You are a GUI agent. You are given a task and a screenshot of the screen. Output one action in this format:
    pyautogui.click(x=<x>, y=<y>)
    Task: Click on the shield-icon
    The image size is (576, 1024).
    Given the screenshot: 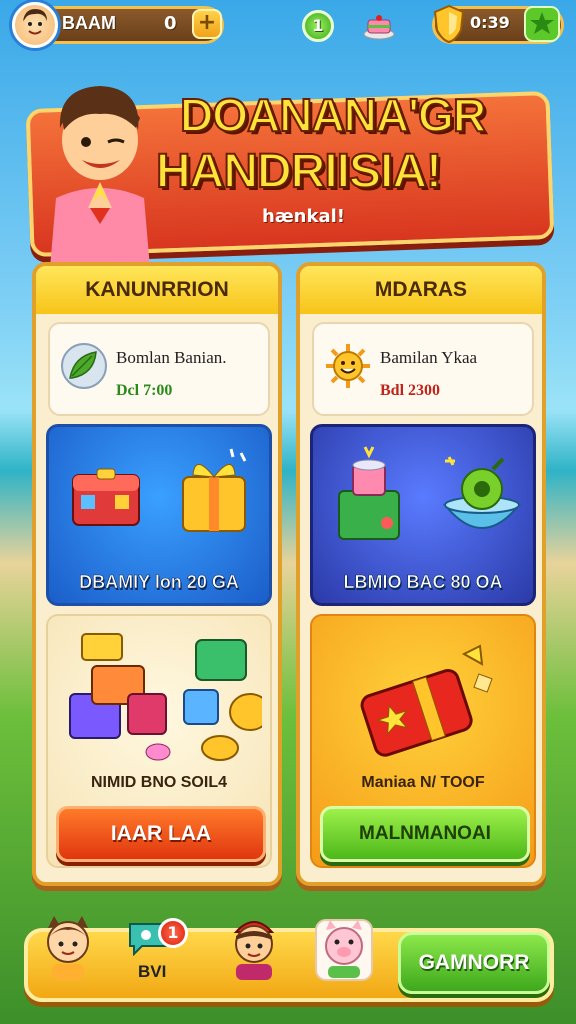 What is the action you would take?
    pyautogui.click(x=449, y=24)
    